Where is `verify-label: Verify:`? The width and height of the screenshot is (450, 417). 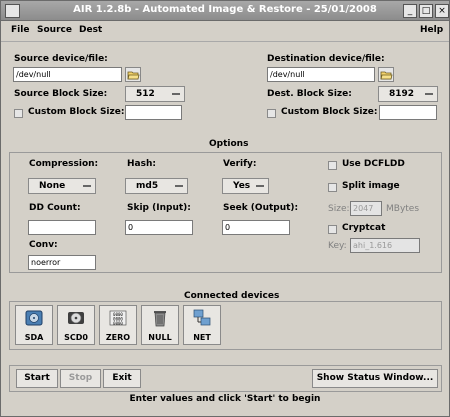
verify-label: Verify: is located at coordinates (240, 164).